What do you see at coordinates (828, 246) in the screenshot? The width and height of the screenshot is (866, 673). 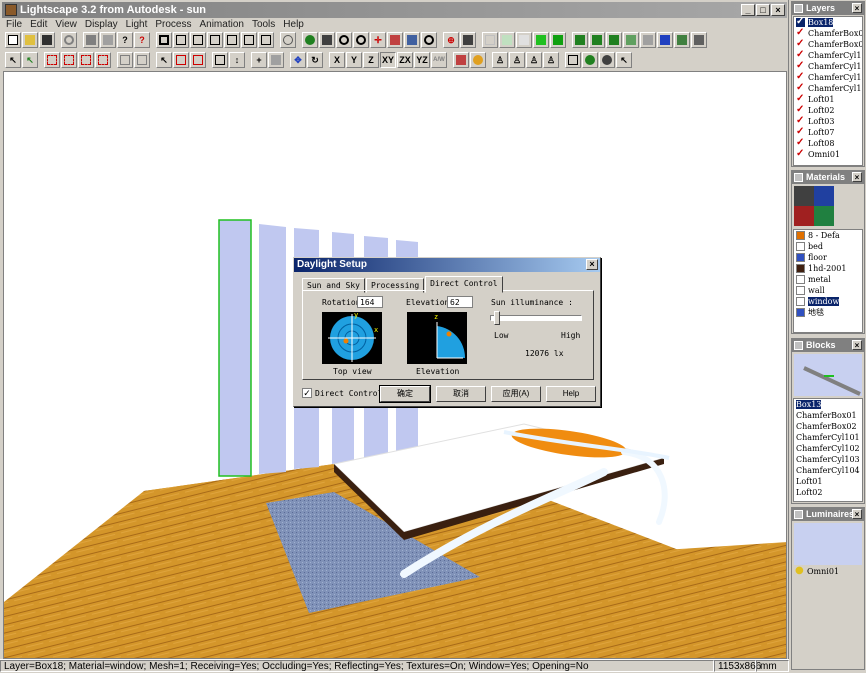 I see `list-item: bed` at bounding box center [828, 246].